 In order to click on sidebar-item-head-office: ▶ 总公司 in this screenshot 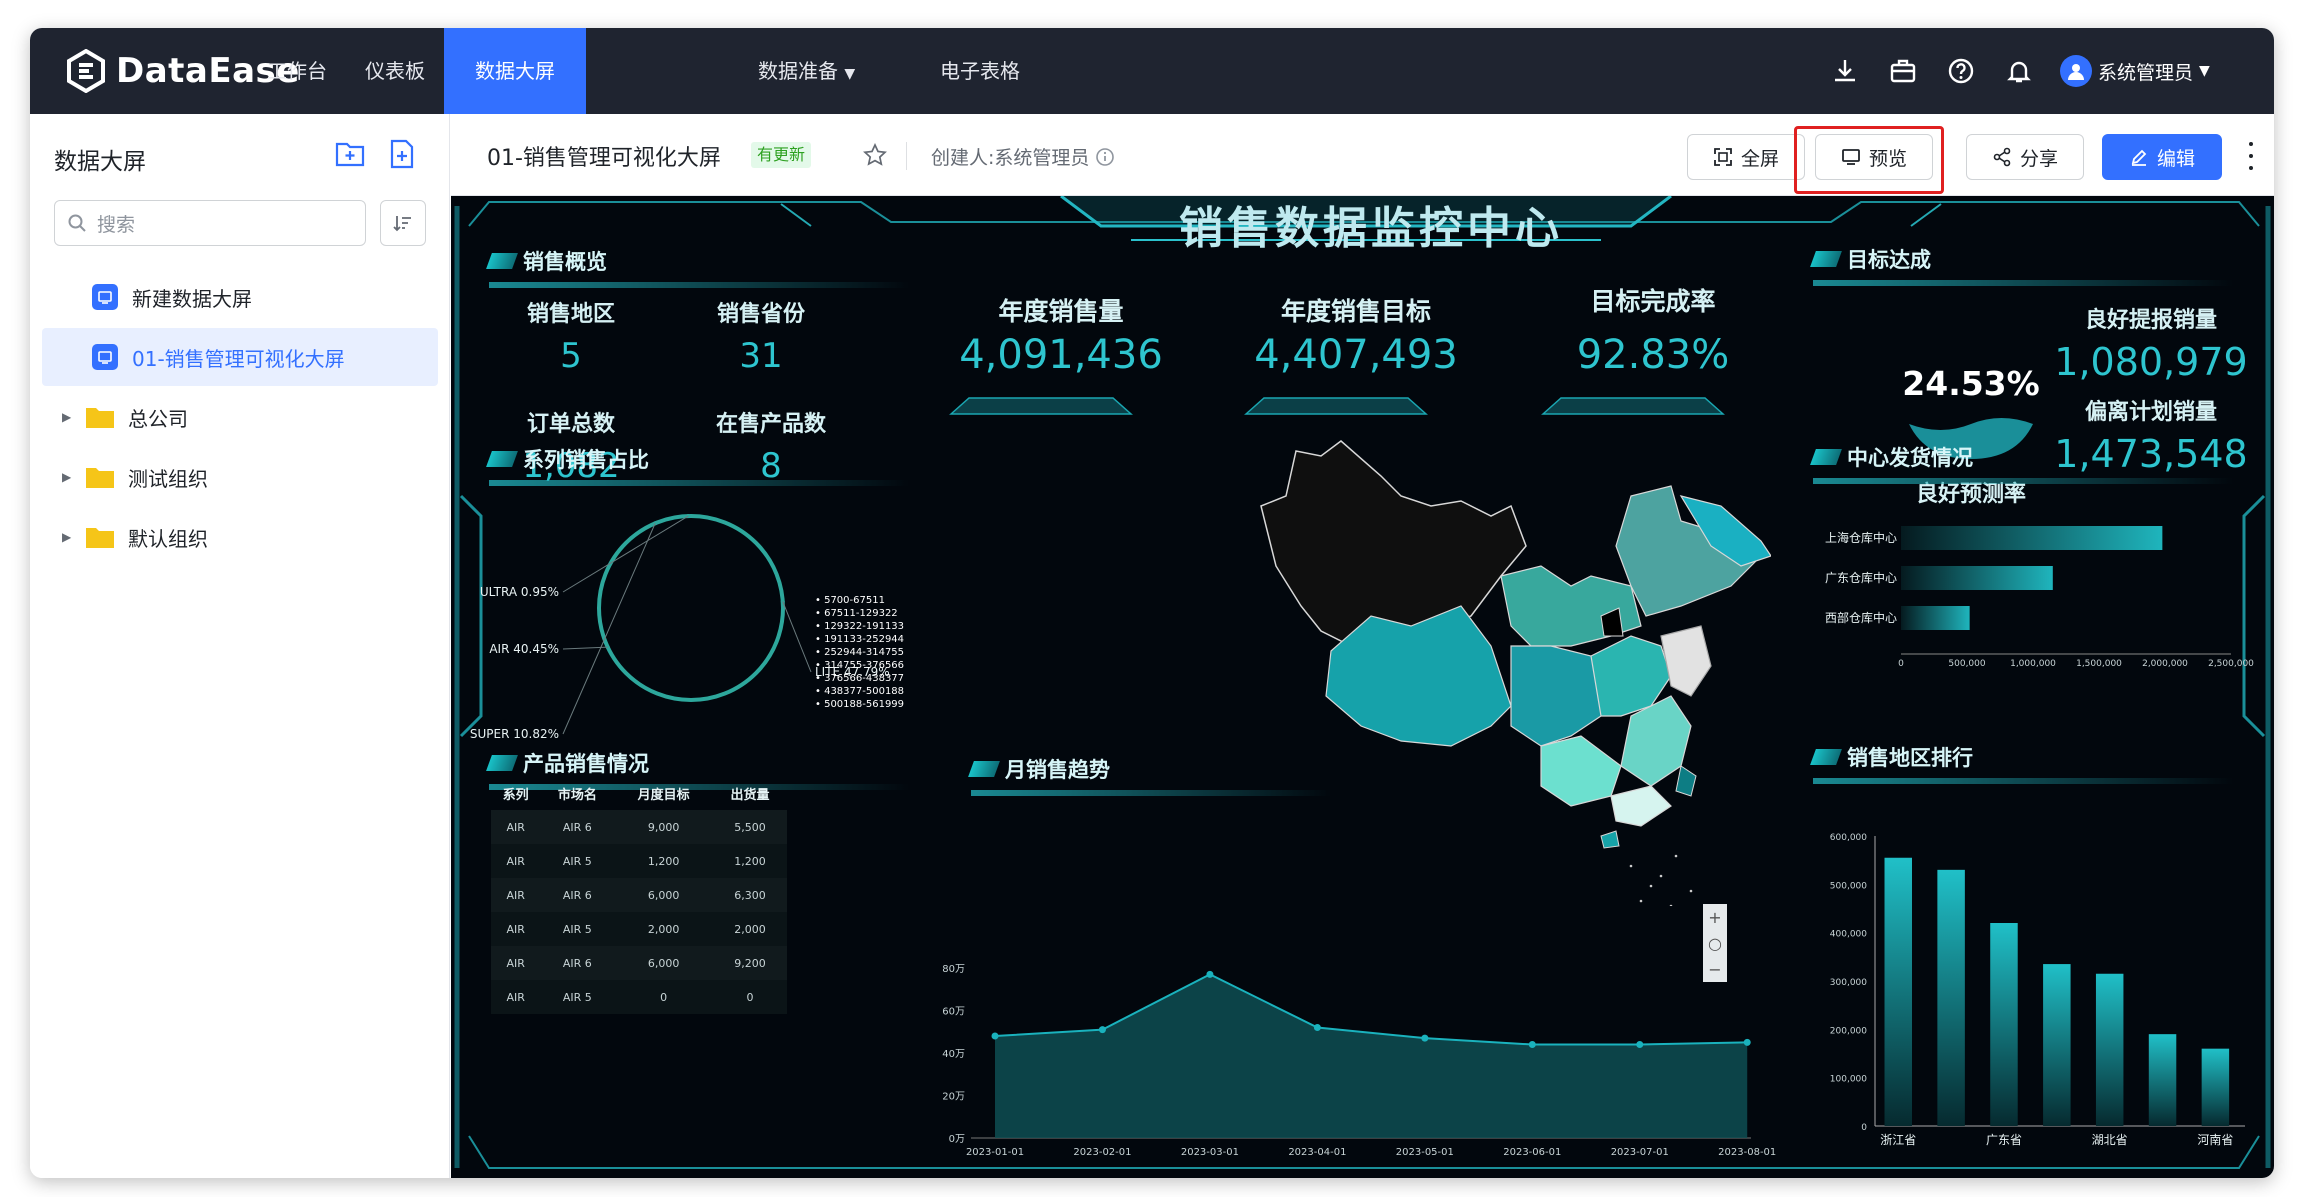, I will do `click(240, 417)`.